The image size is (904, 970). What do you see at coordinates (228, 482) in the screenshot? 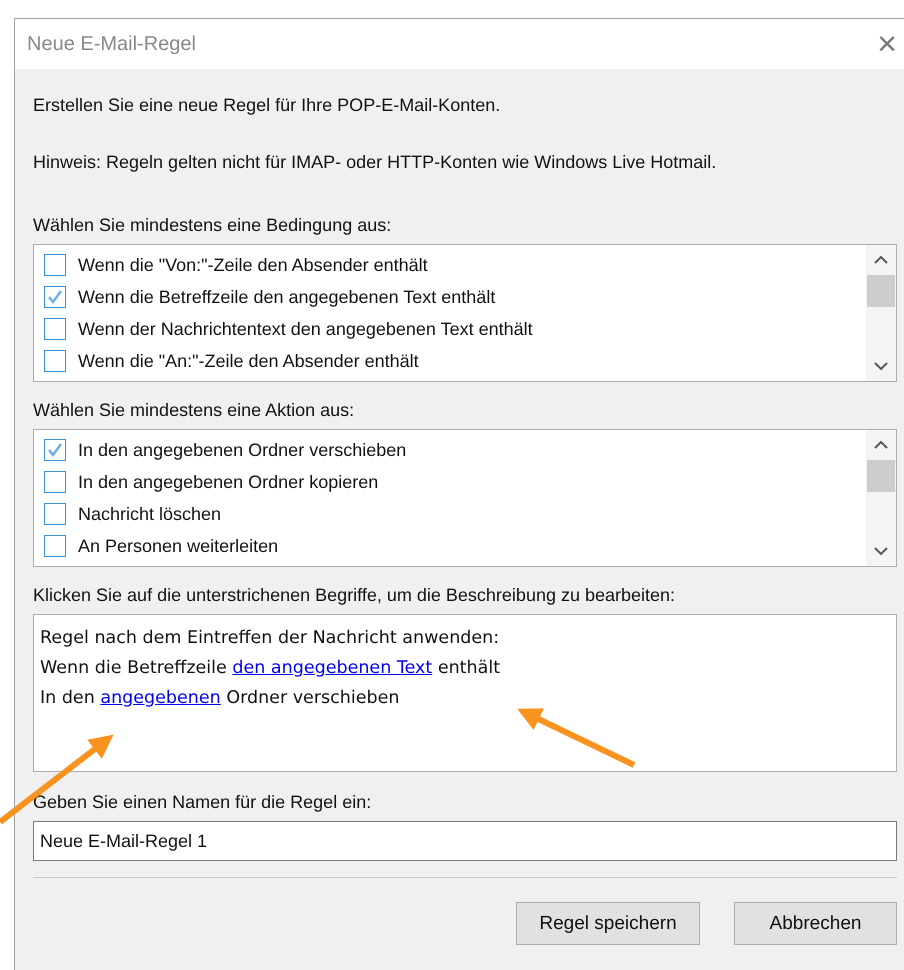
I see `checkbox-label: In den angegebenen Ordner kopieren` at bounding box center [228, 482].